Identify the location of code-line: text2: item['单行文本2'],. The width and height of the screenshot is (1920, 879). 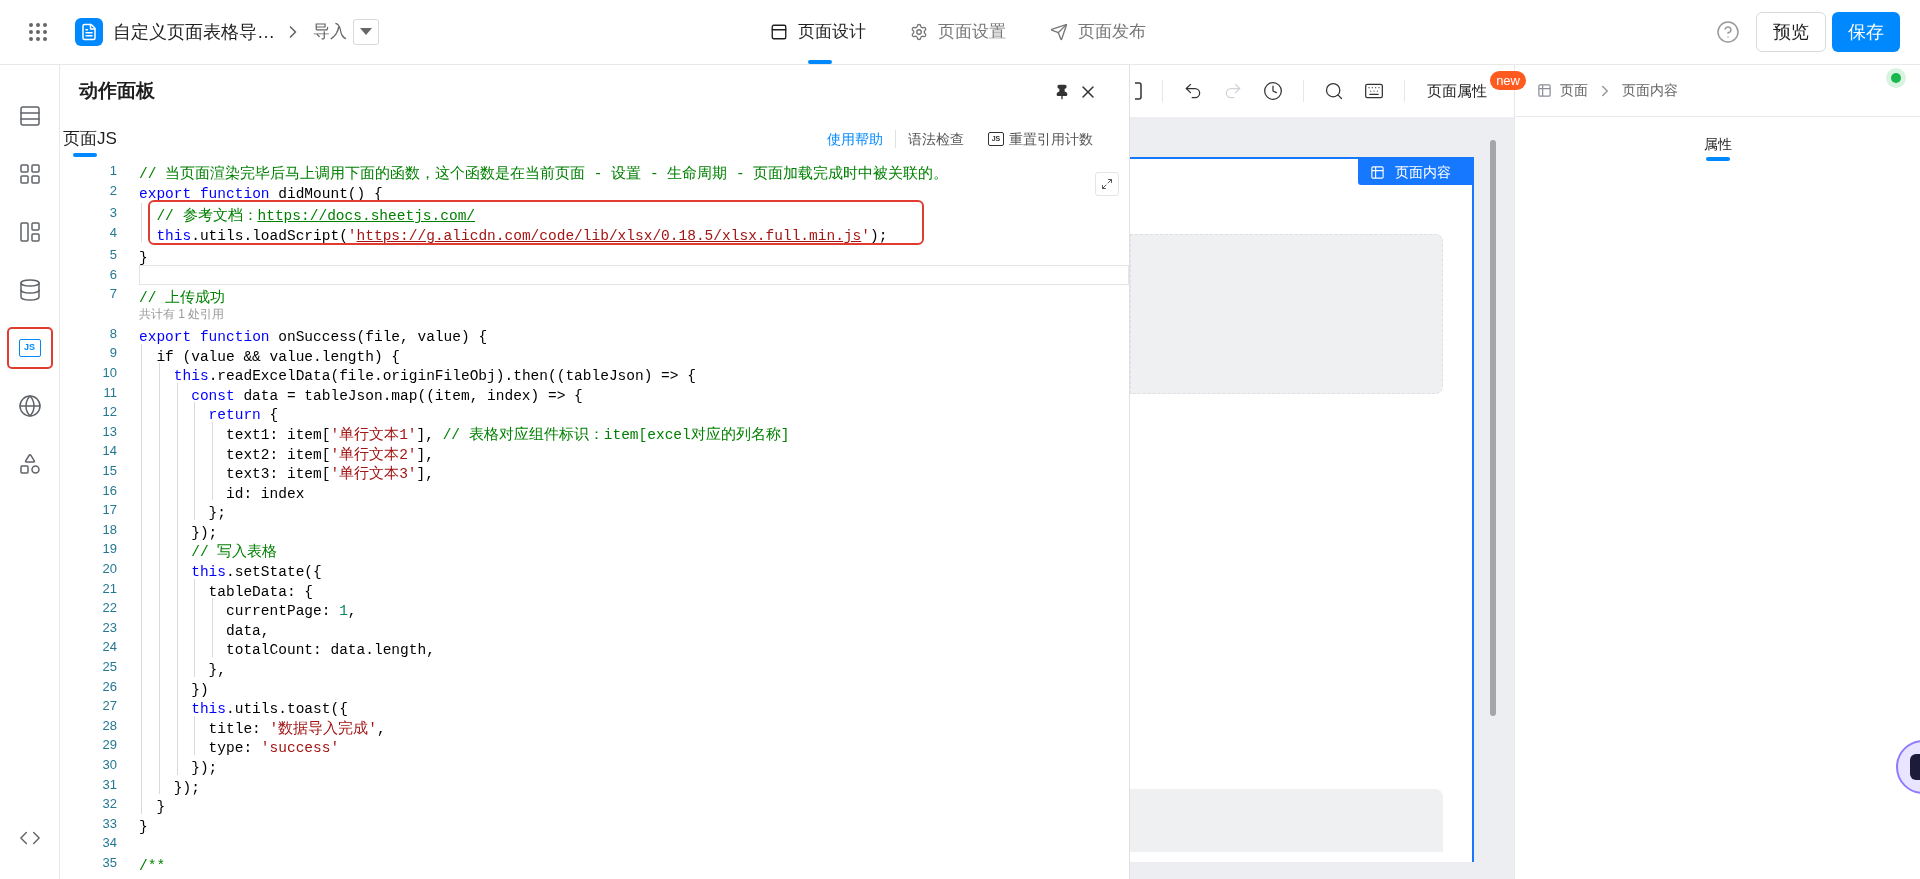
(329, 454).